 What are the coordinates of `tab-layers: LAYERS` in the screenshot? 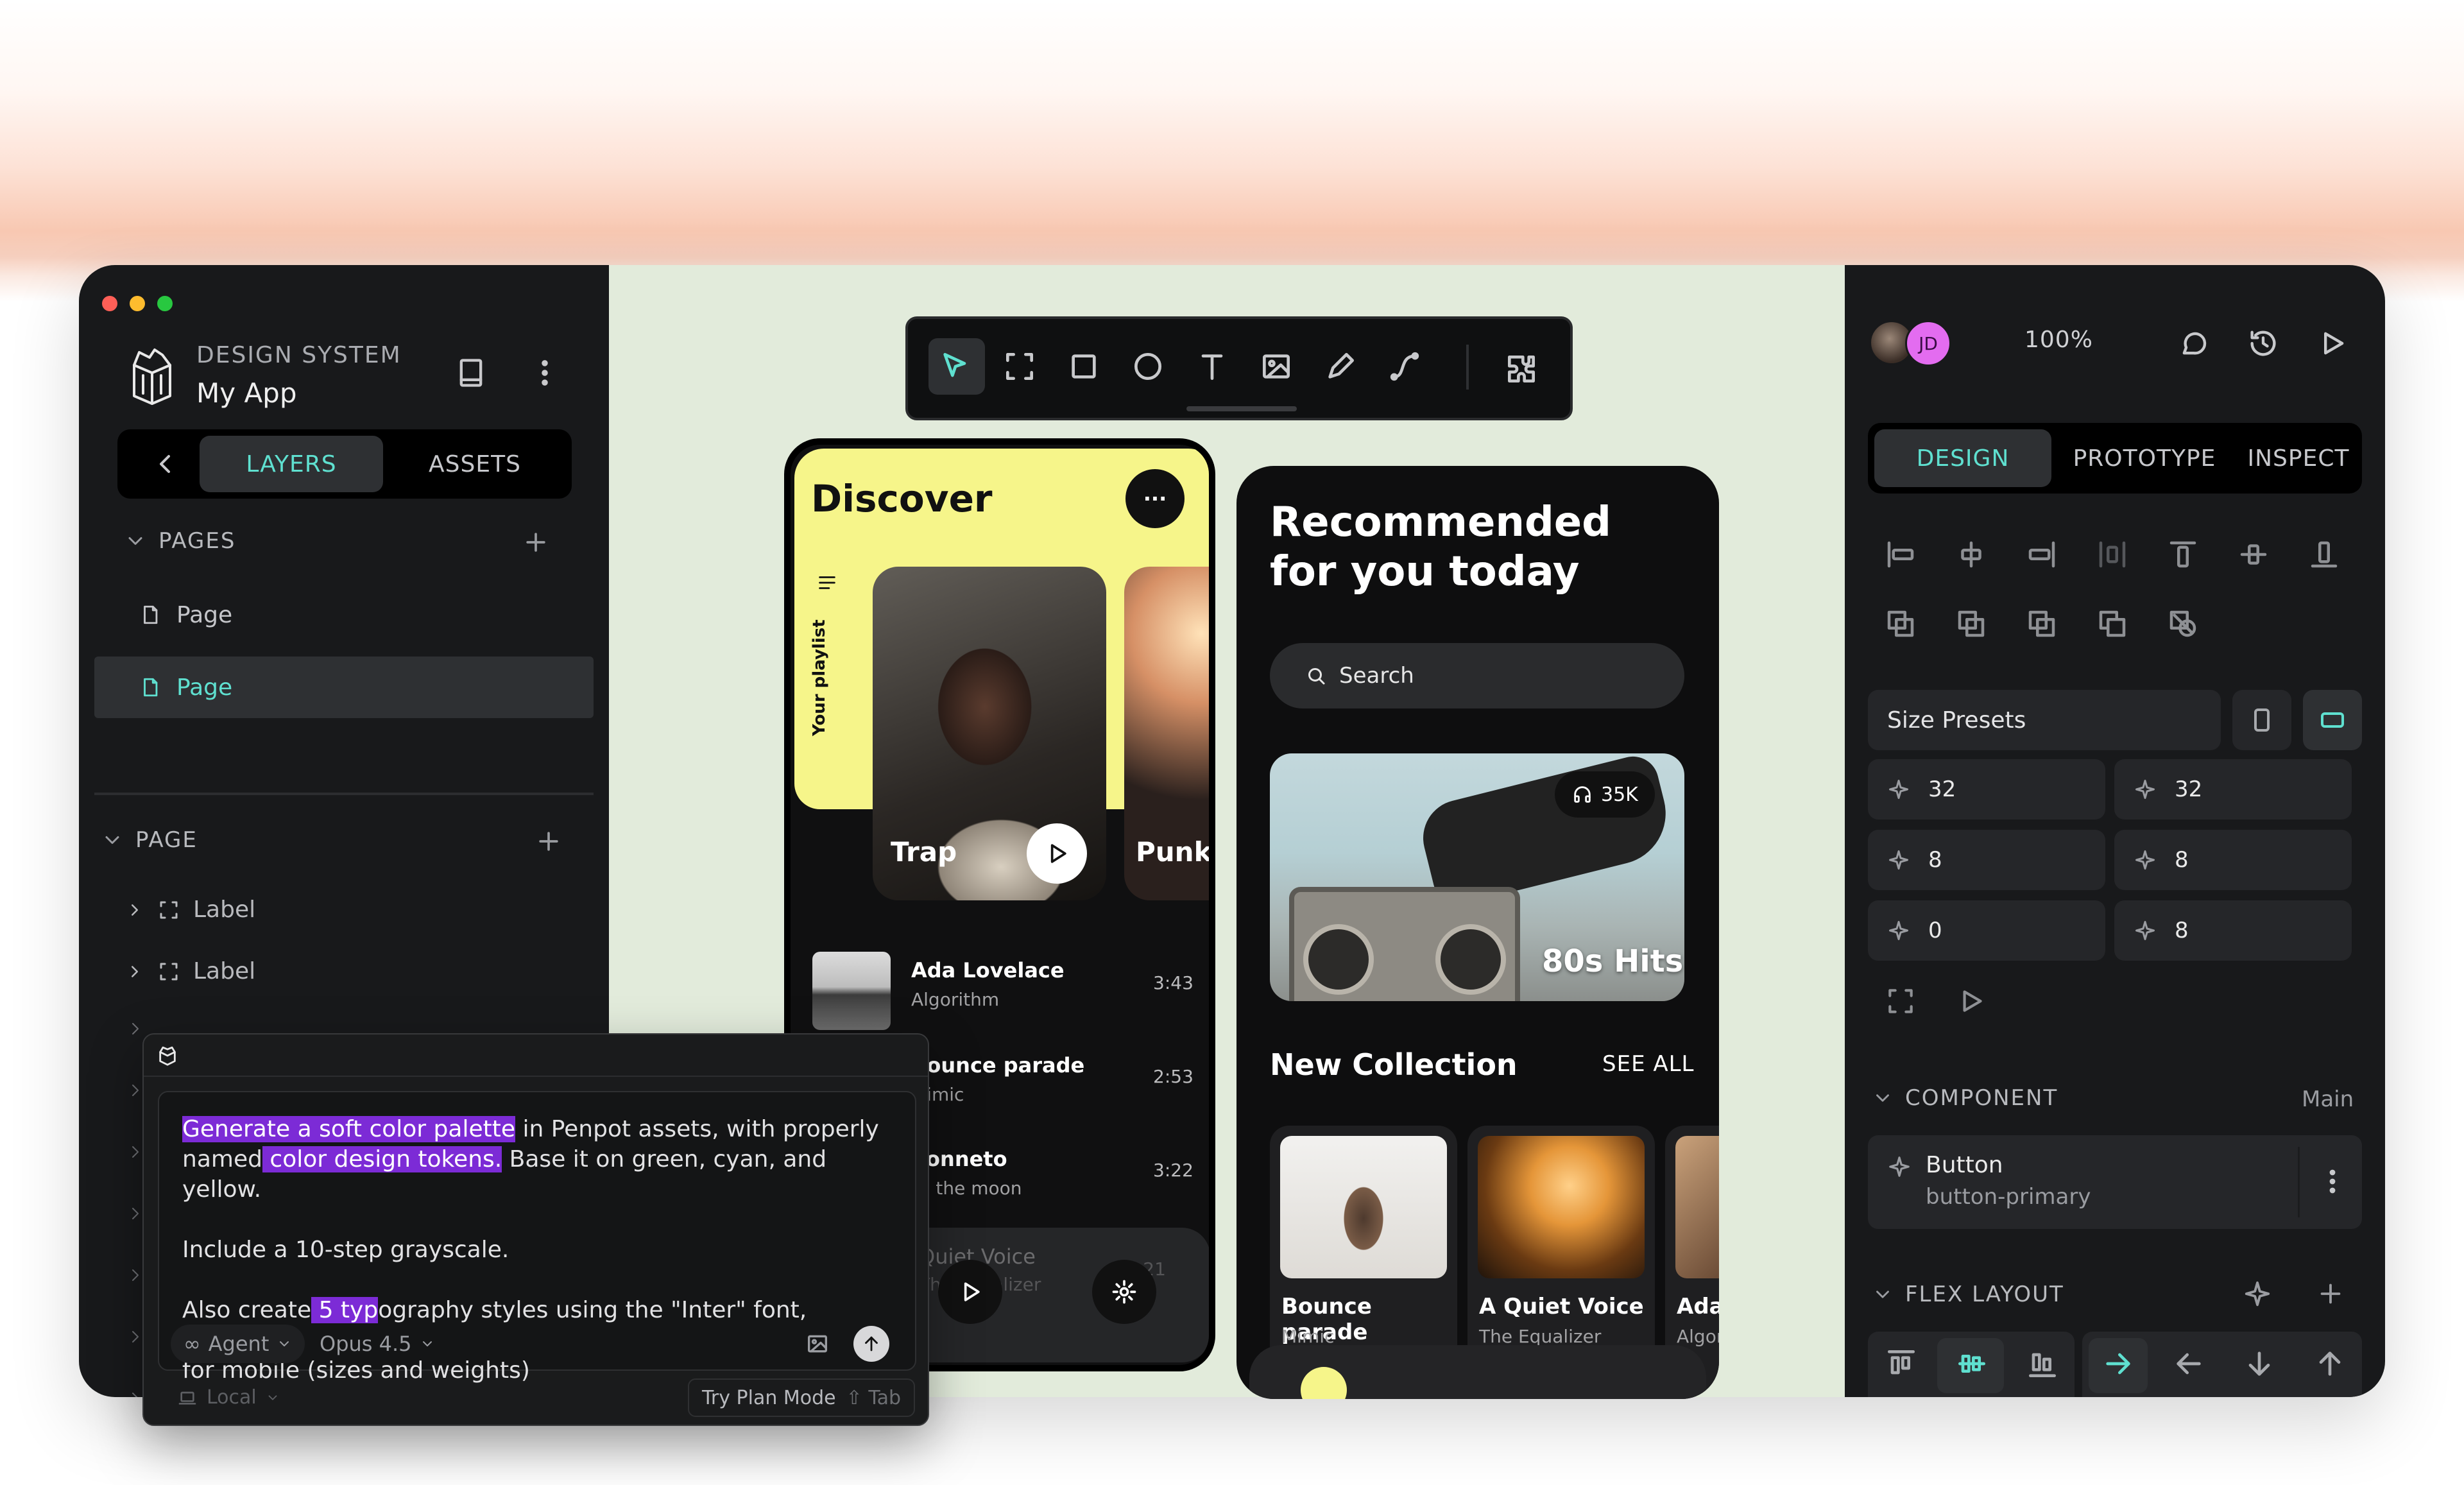 It's located at (292, 464).